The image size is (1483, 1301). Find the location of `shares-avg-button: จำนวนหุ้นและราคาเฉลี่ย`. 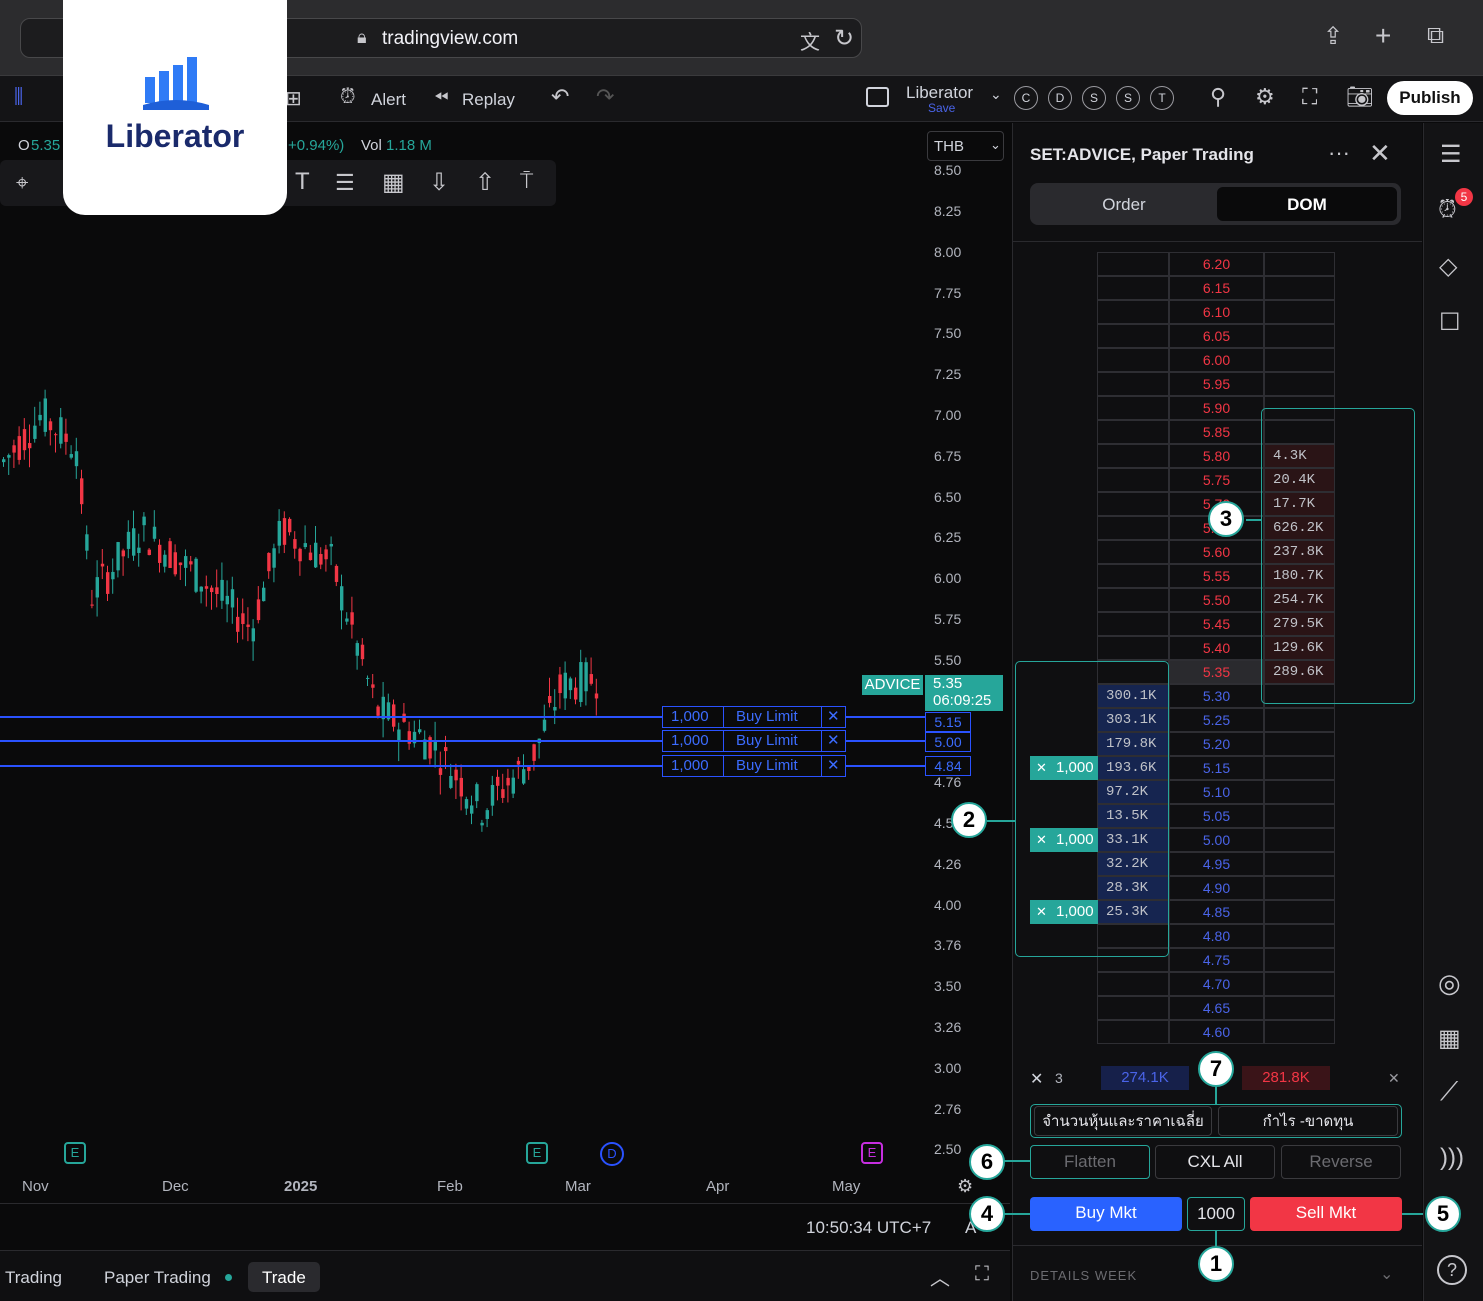

shares-avg-button: จำนวนหุ้นและราคาเฉลี่ย is located at coordinates (1123, 1121).